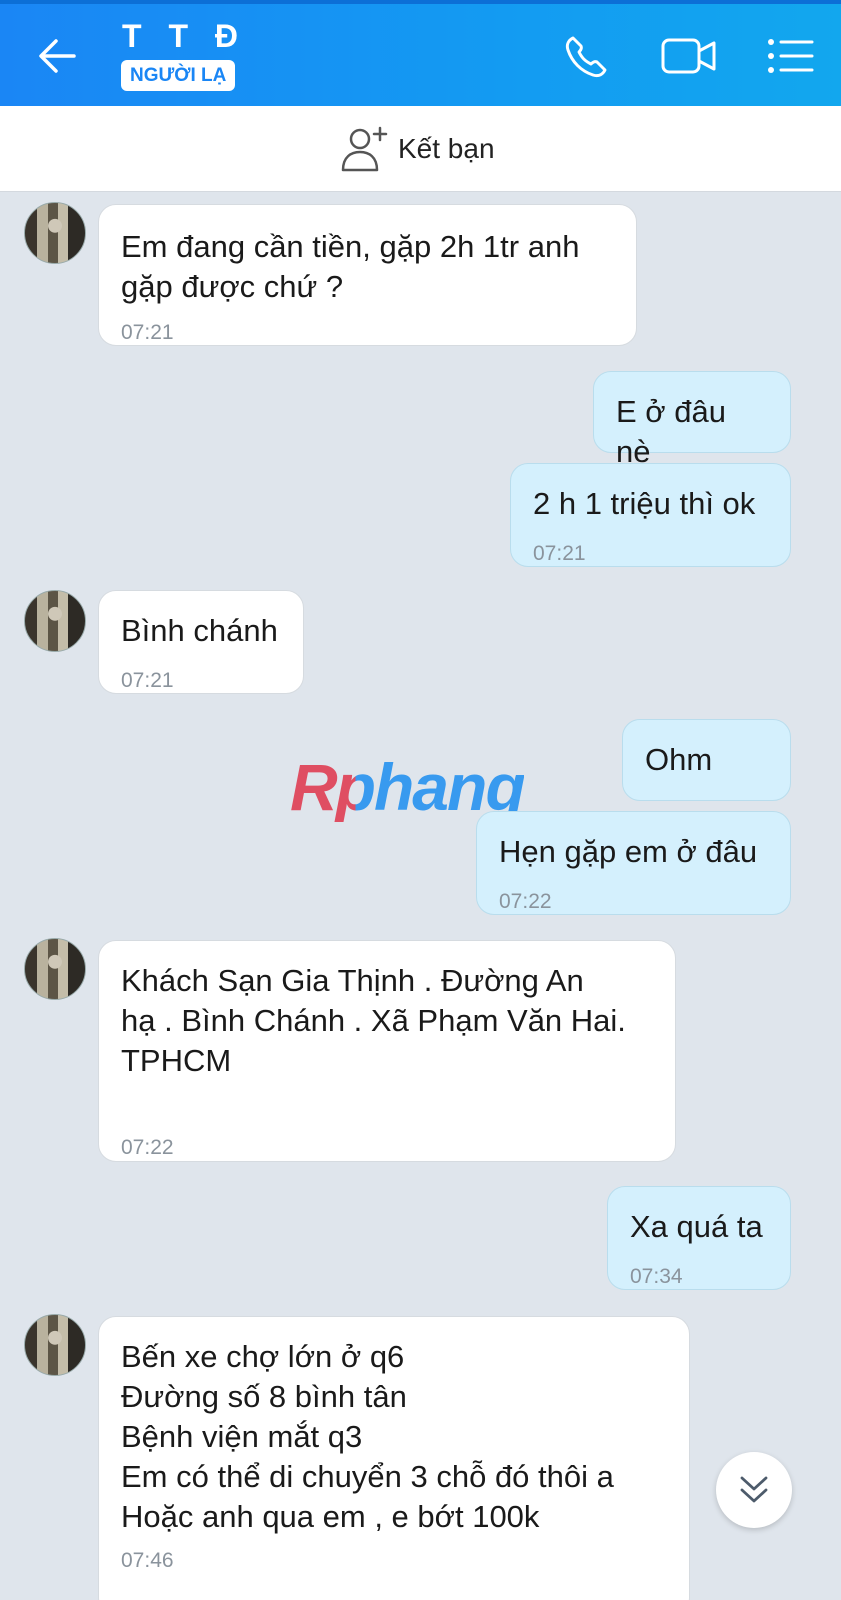  I want to click on stranger-badge: NGƯỜI LẠ, so click(178, 75).